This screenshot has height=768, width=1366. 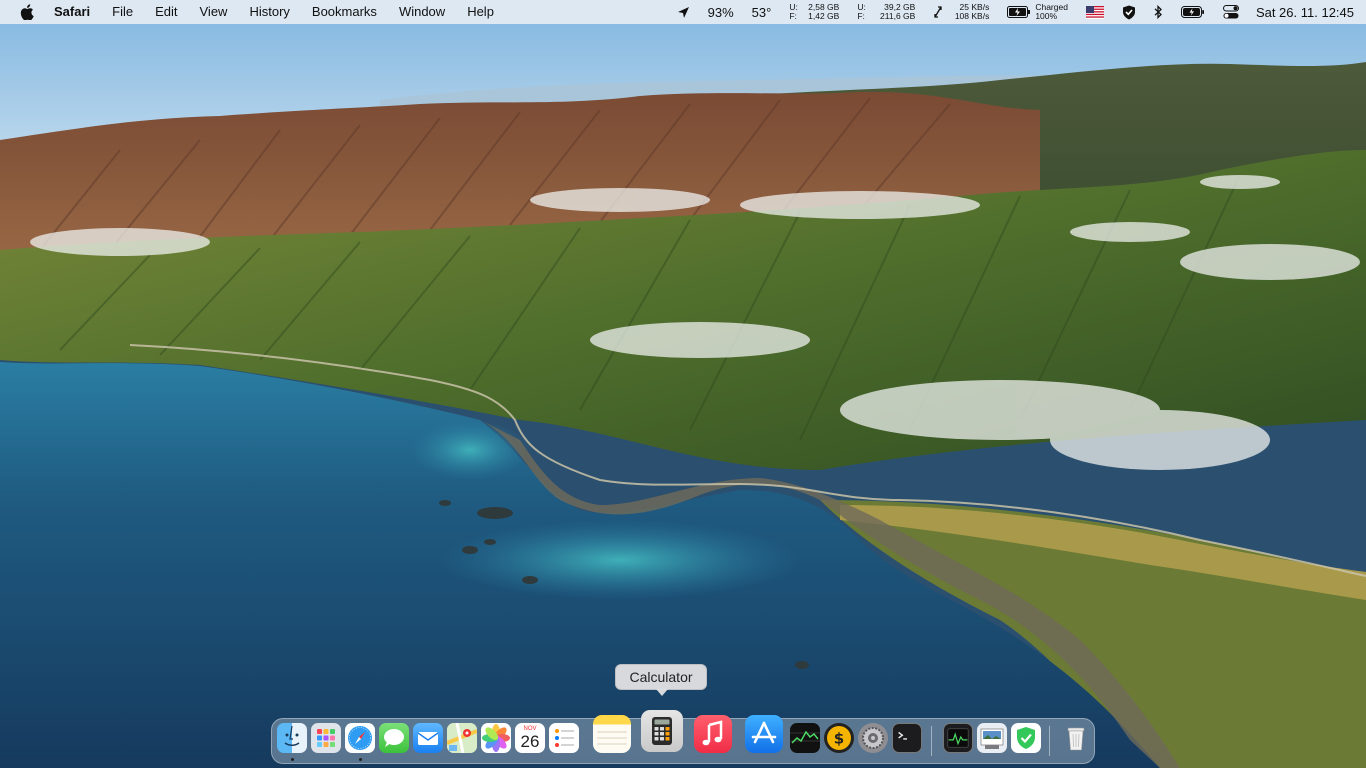 I want to click on control-center-icon, so click(x=1230, y=12).